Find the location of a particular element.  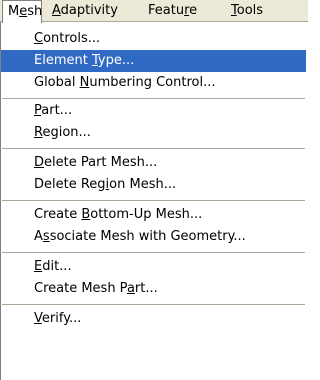

menubar-item-tools: Tools is located at coordinates (247, 11).